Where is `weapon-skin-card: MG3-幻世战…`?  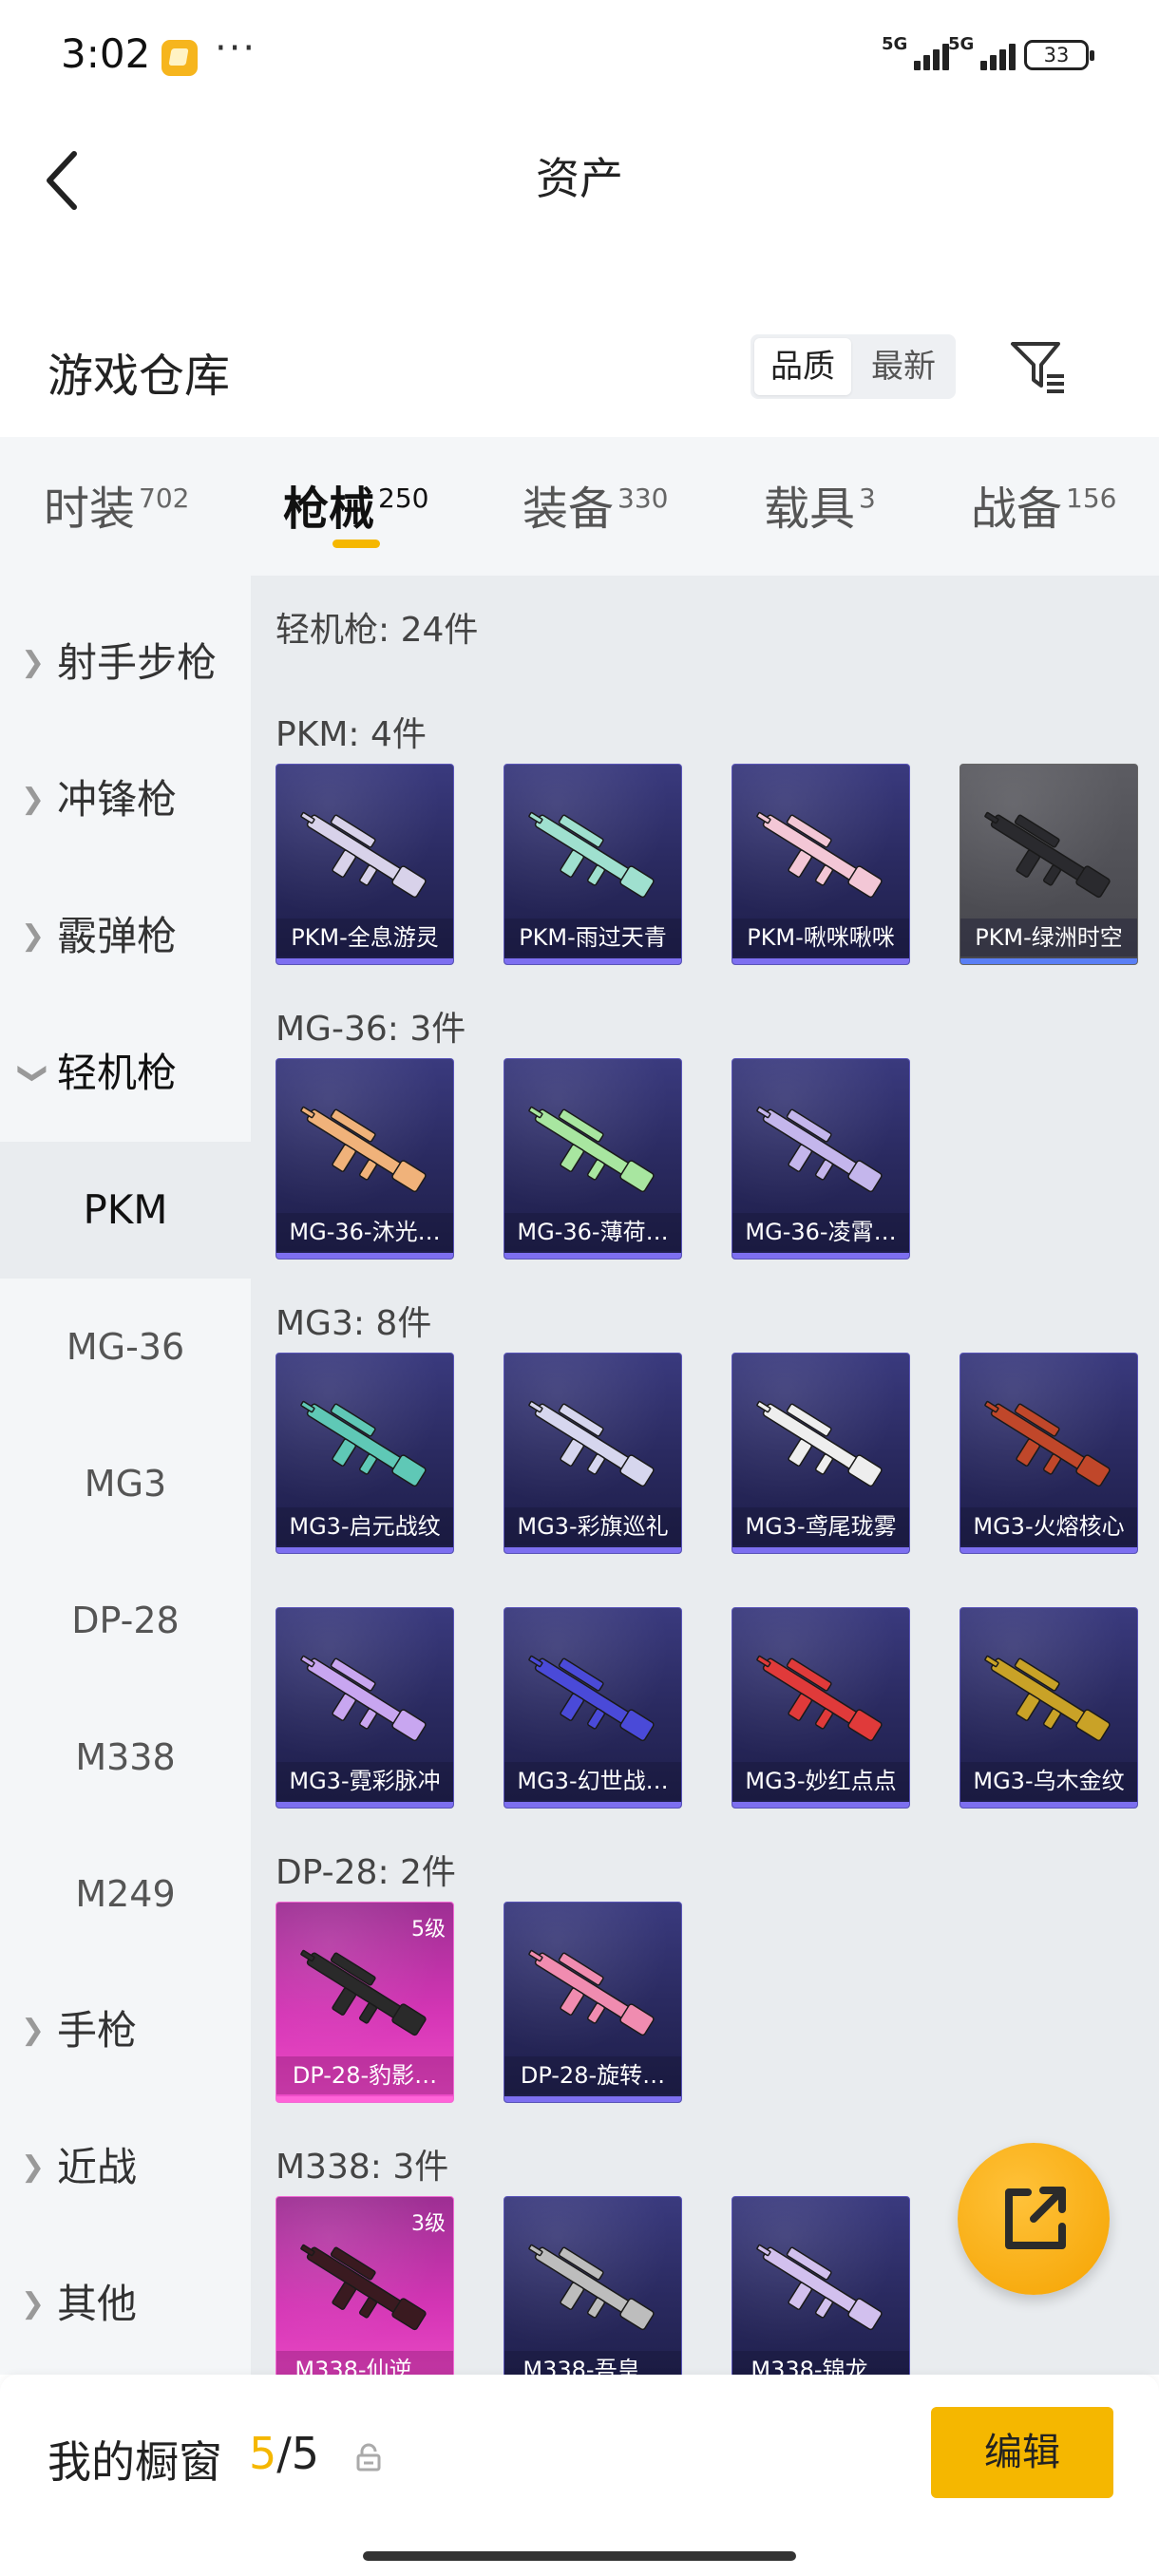
weapon-skin-card: MG3-幻世战… is located at coordinates (593, 1708).